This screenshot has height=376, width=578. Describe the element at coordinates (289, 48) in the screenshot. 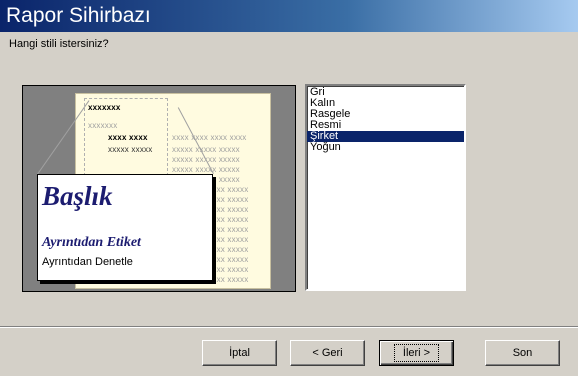

I see `wizard-header: Hangi stili istersiniz?` at that location.